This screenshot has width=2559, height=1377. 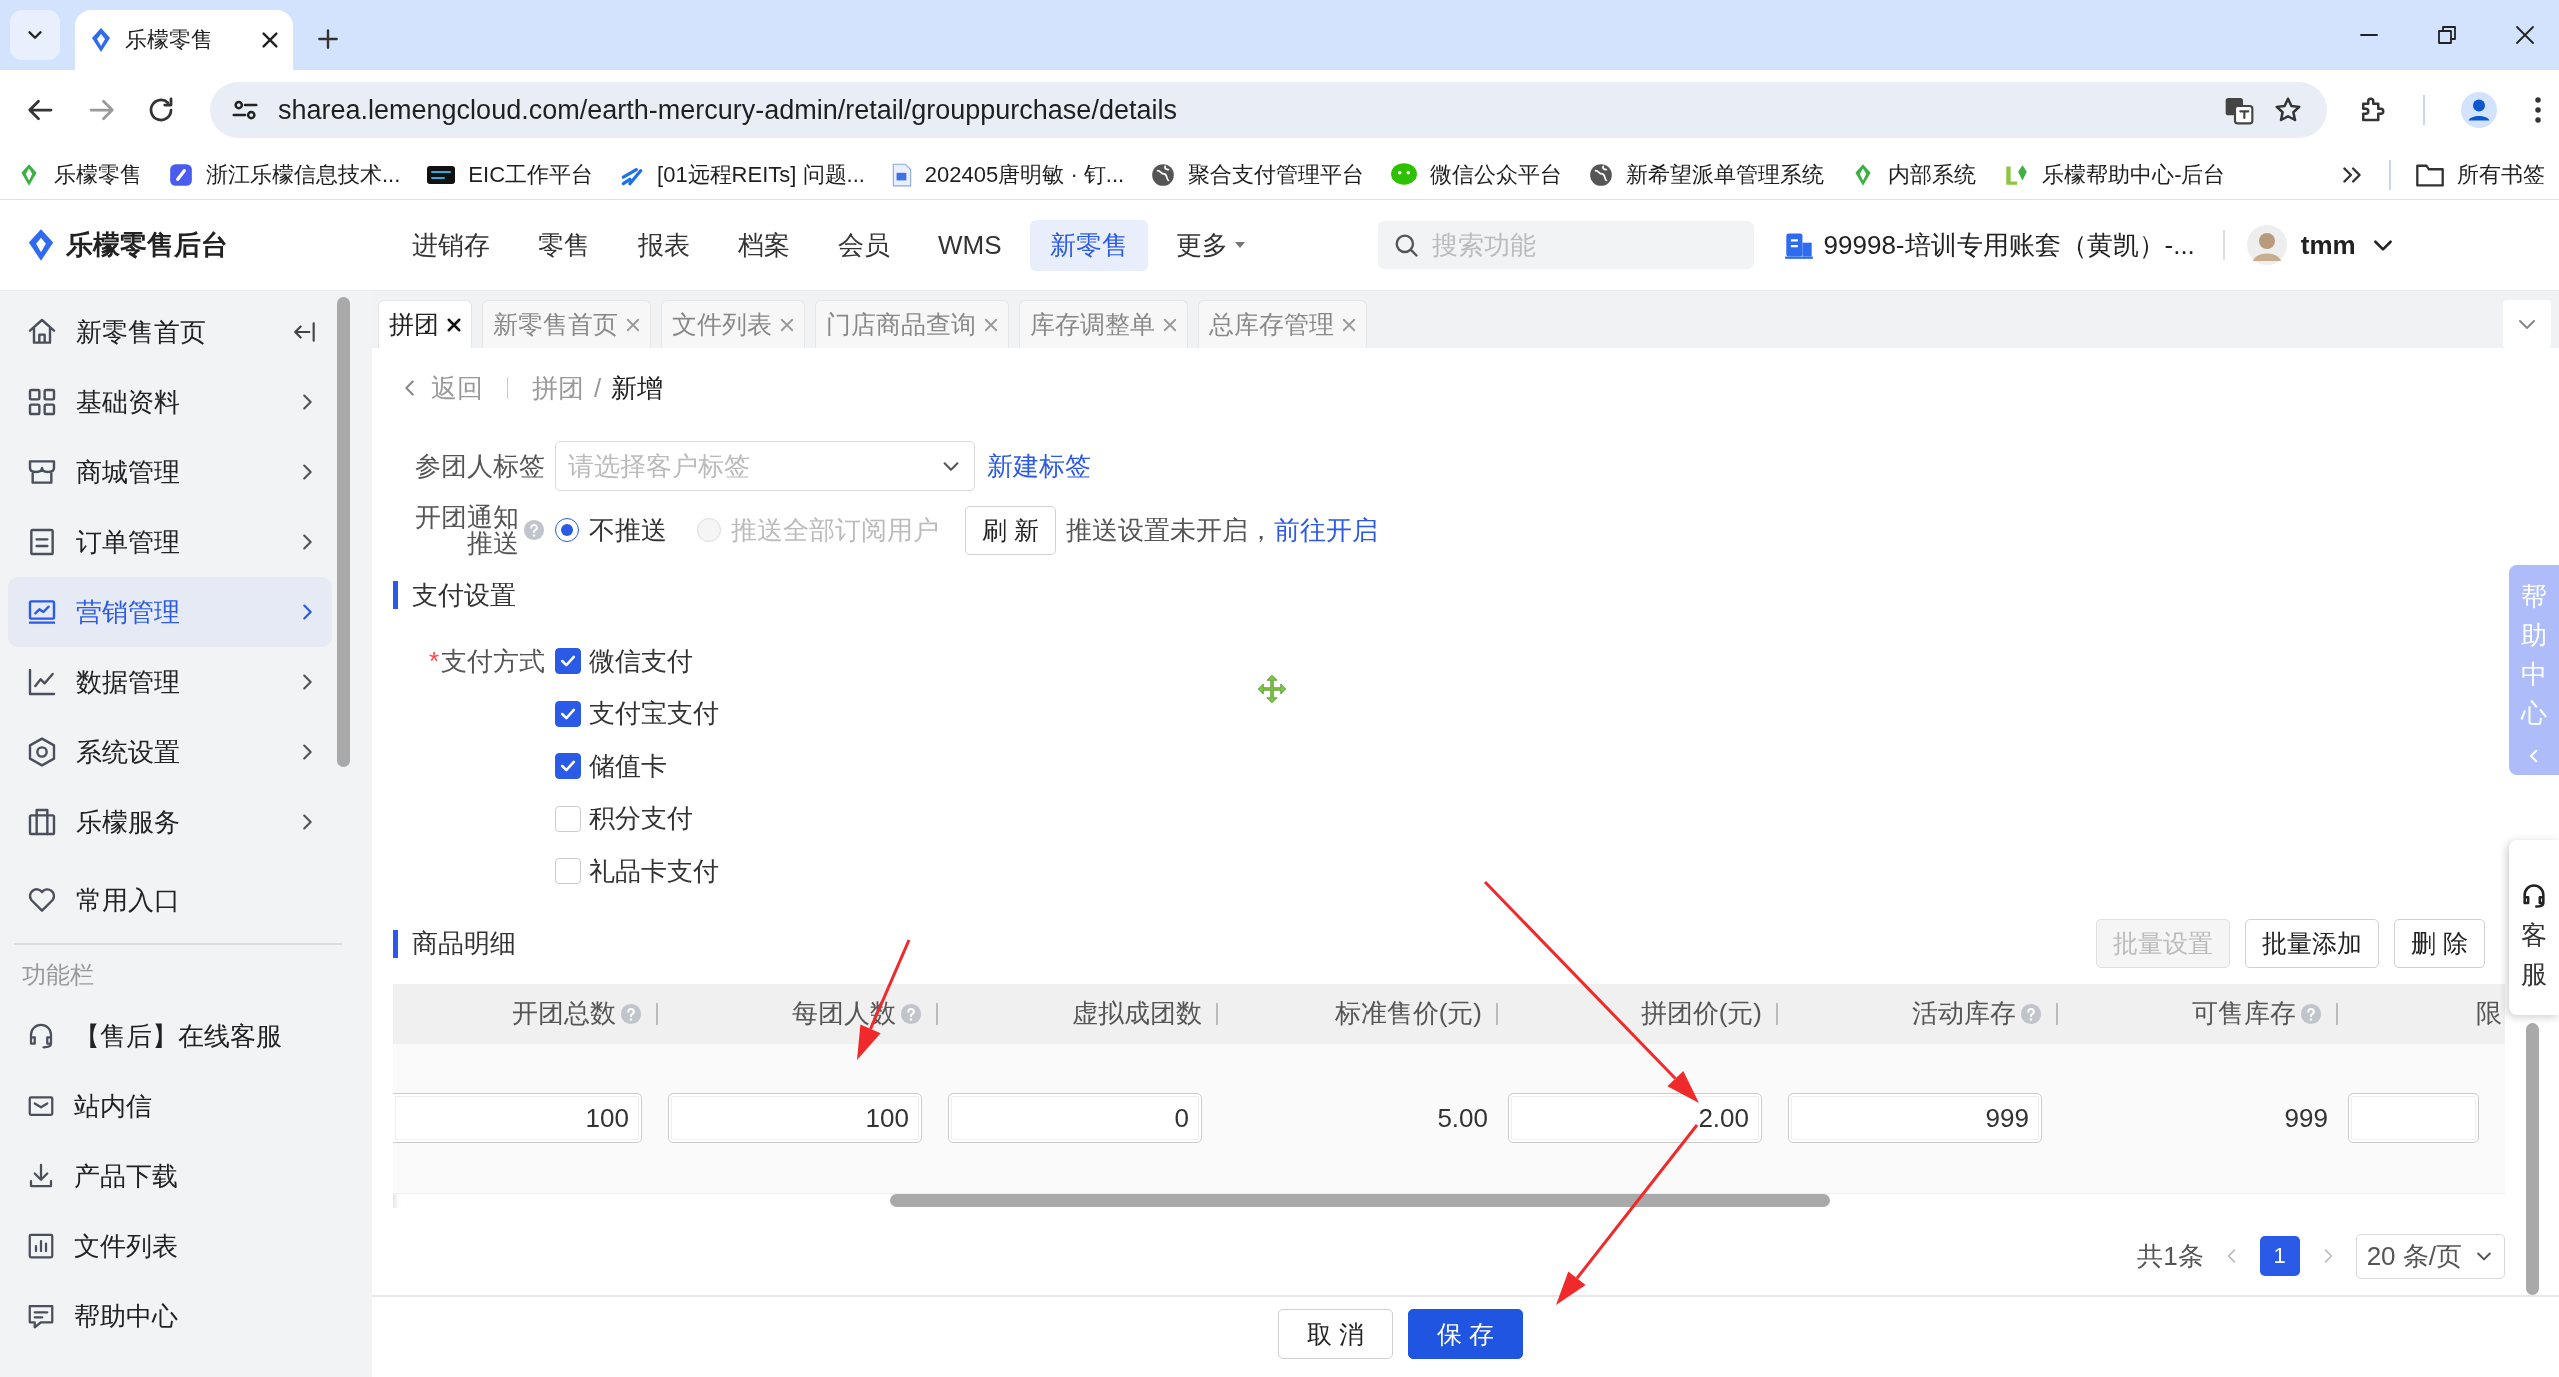 I want to click on enable-link: 前往开启, so click(x=1325, y=530).